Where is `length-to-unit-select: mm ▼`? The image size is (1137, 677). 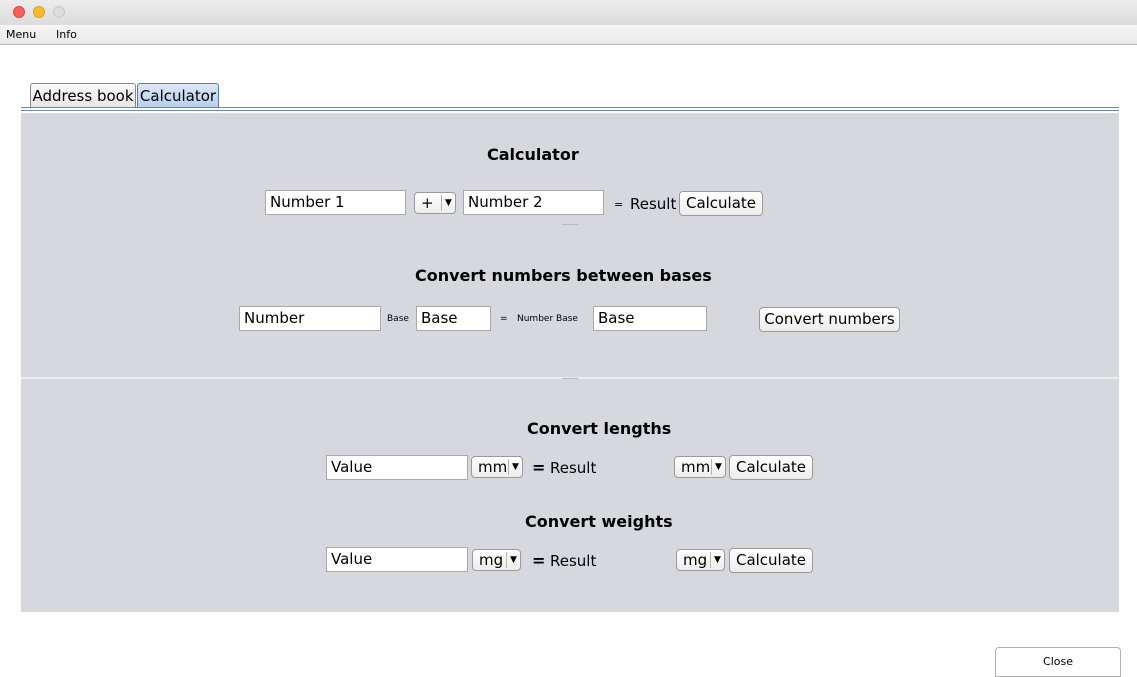
length-to-unit-select: mm ▼ is located at coordinates (700, 467).